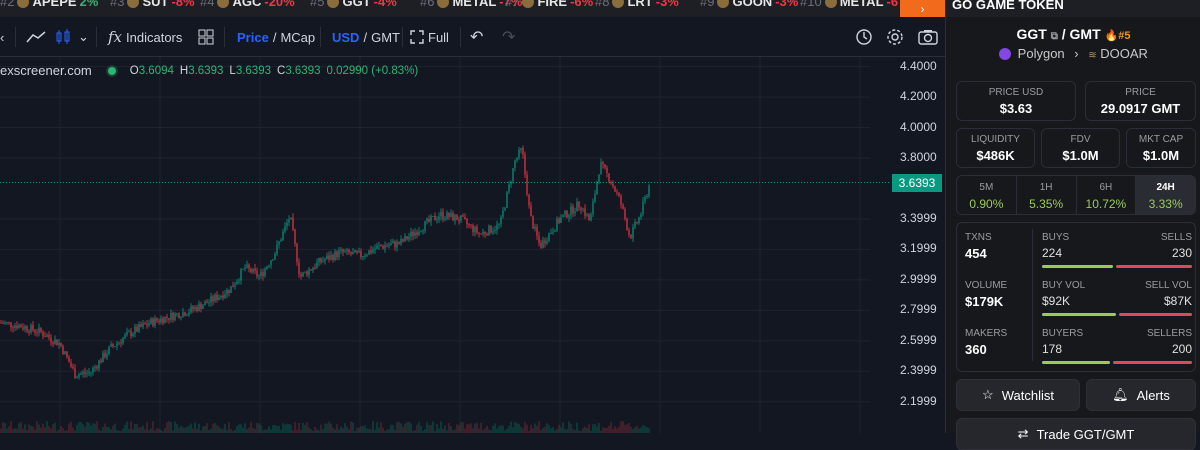  I want to click on trade-button: ⇄ Trade GGT/GMT, so click(1076, 434).